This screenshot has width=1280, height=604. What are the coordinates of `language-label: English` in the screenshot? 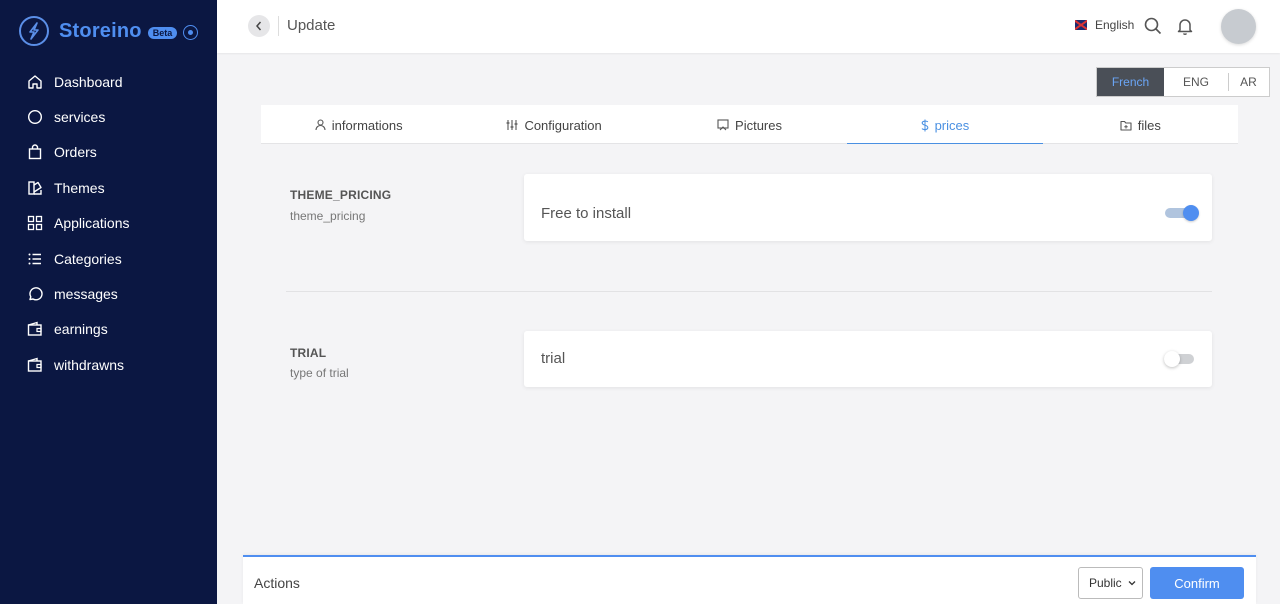 It's located at (1115, 25).